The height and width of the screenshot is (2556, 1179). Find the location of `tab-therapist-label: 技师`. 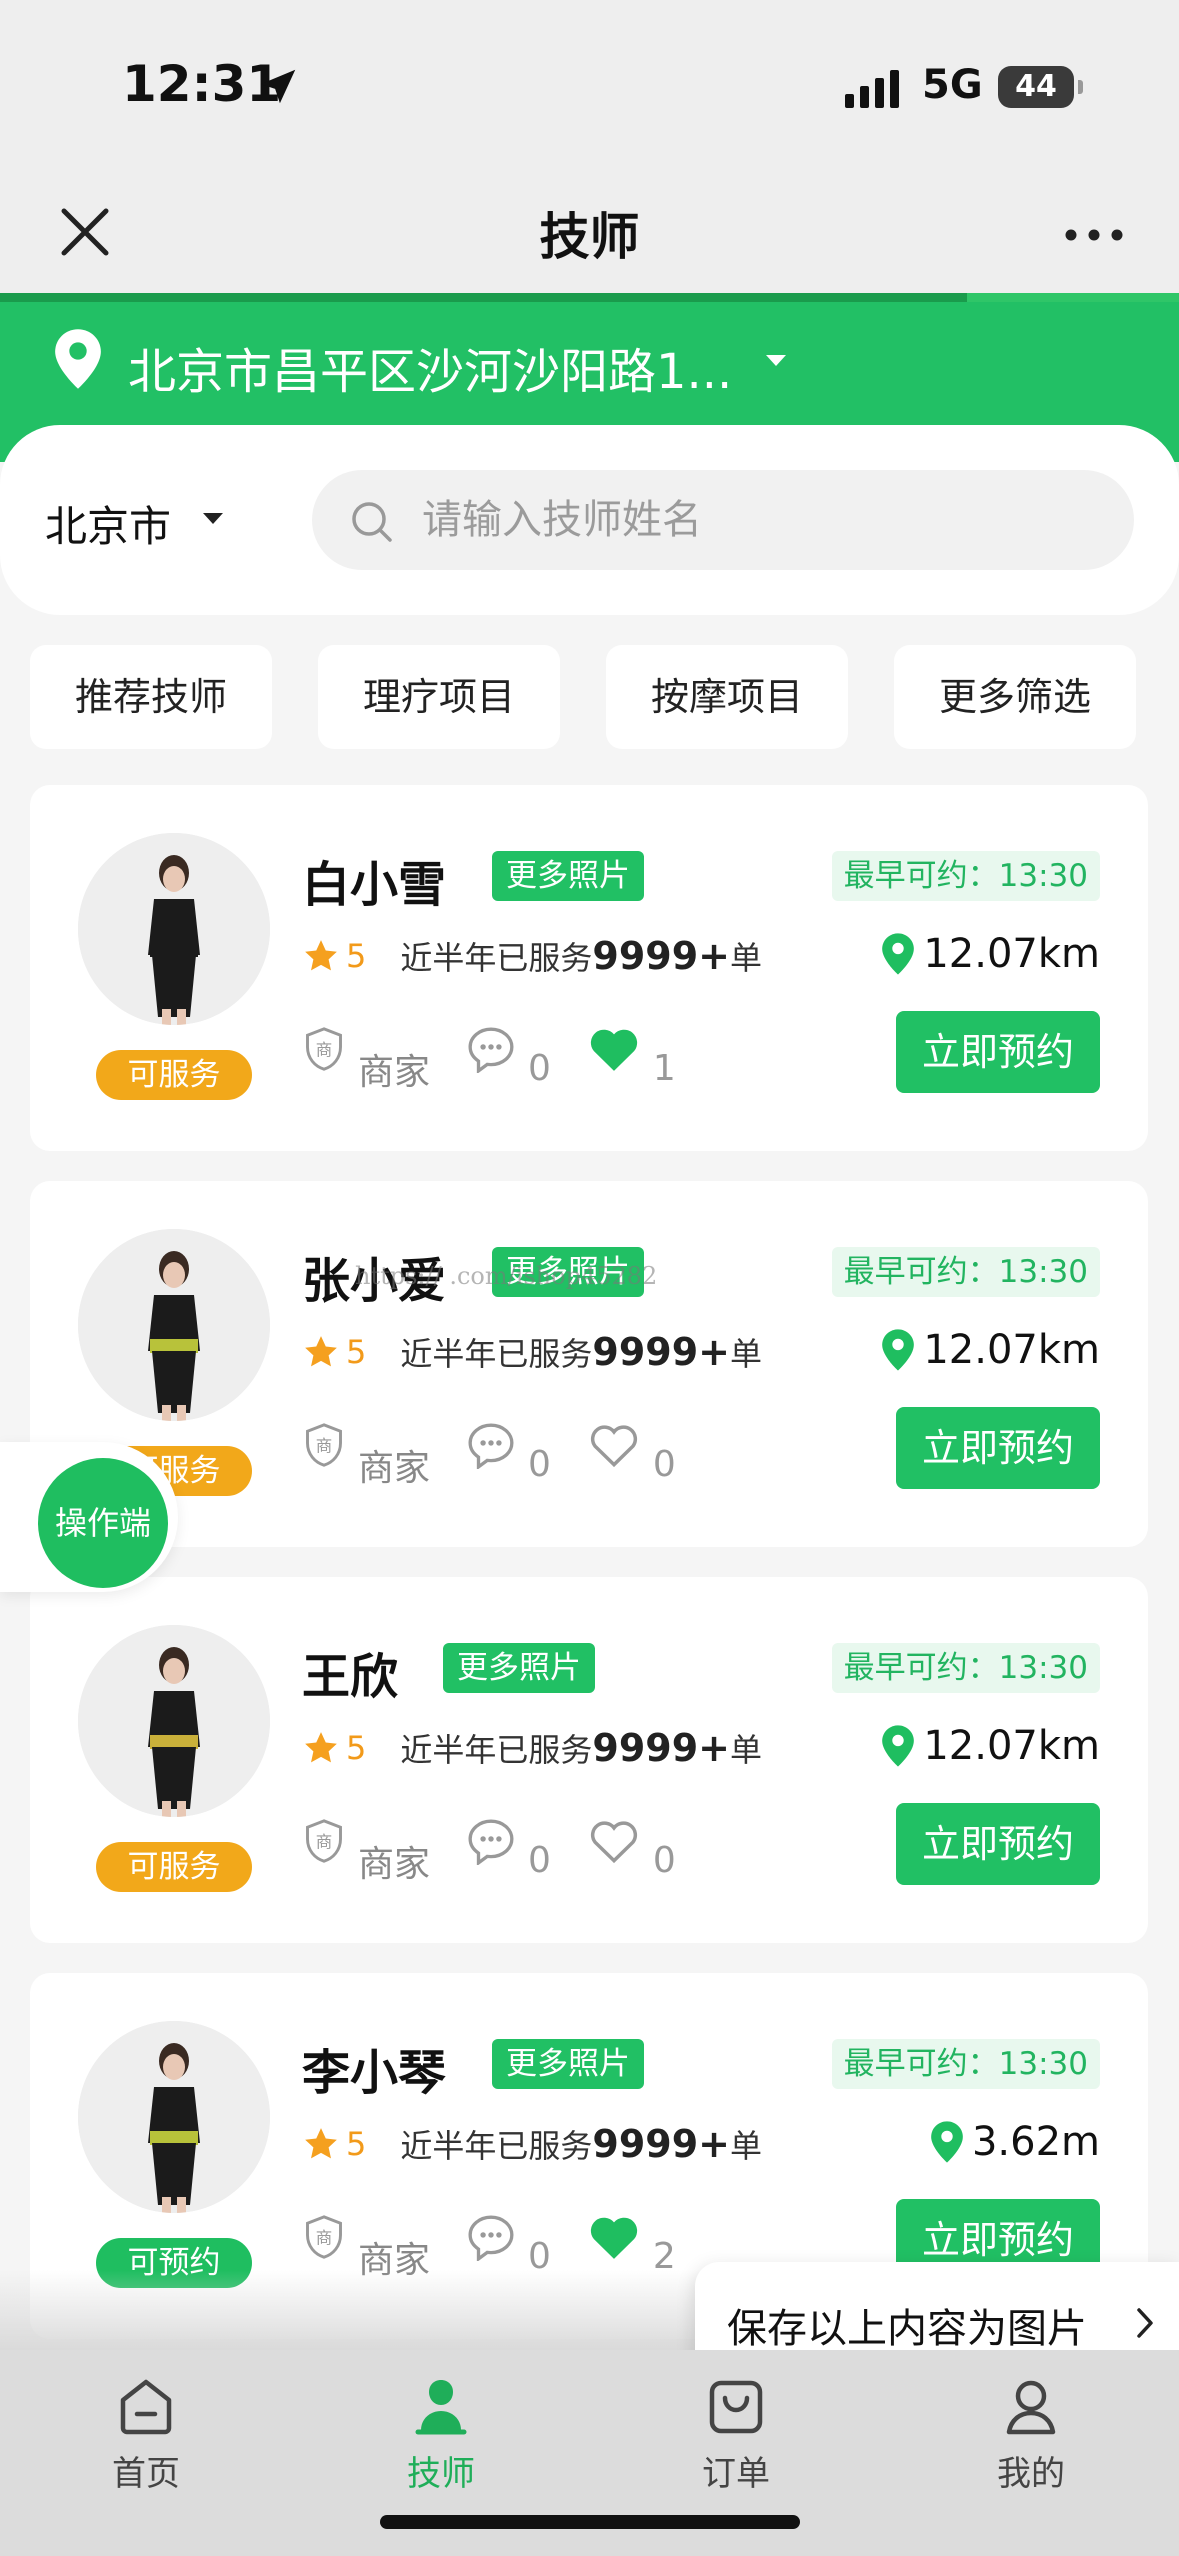

tab-therapist-label: 技师 is located at coordinates (441, 2474).